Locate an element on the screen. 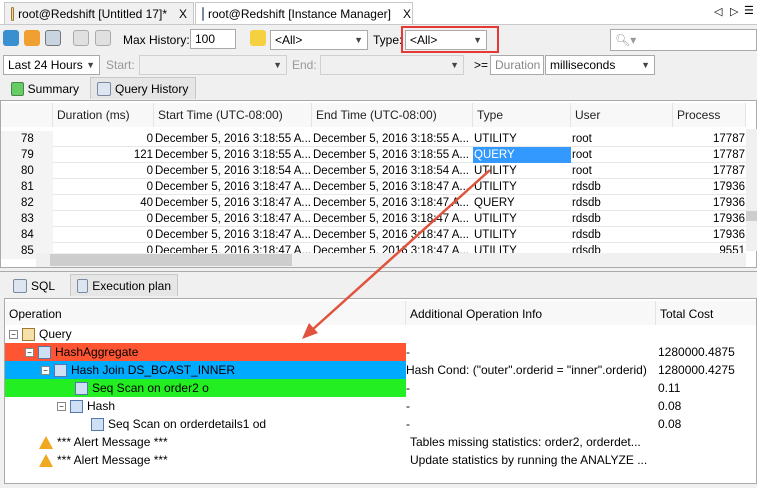  annotation-arrow is located at coordinates (396, 254).